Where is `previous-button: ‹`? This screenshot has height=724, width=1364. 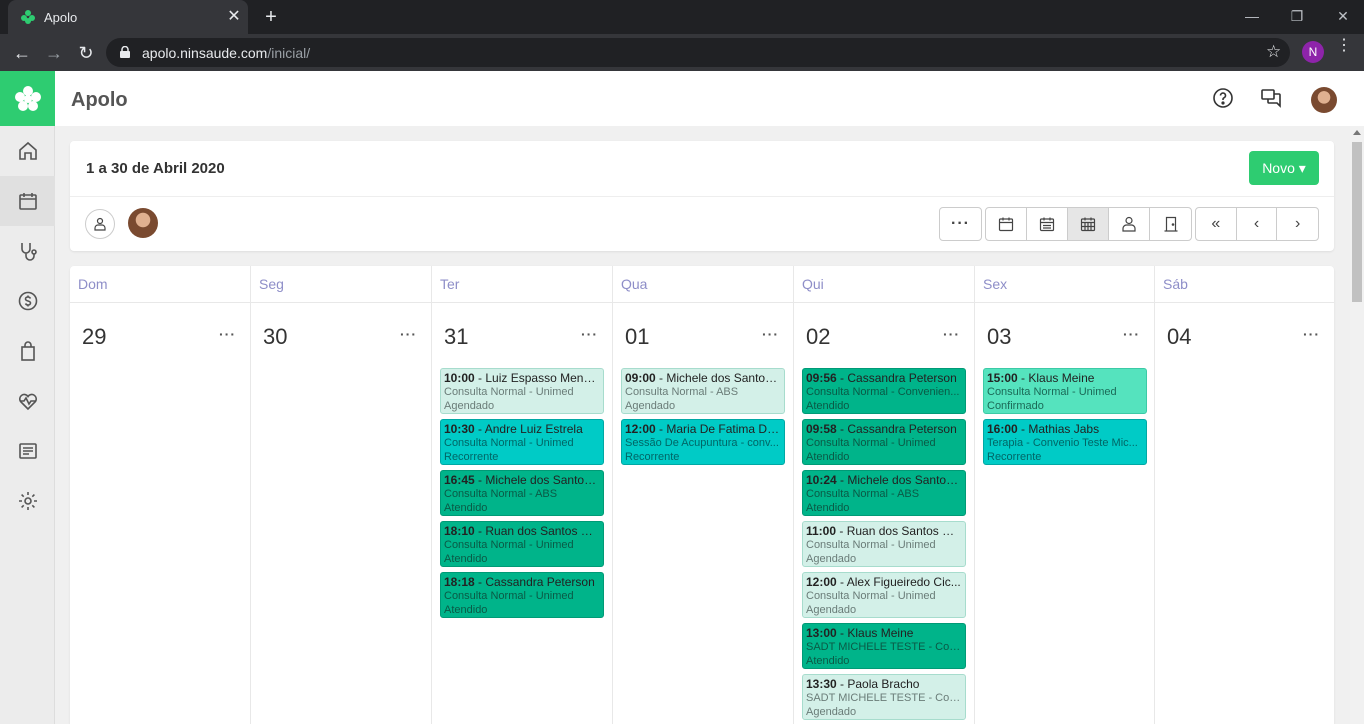
previous-button: ‹ is located at coordinates (1257, 224).